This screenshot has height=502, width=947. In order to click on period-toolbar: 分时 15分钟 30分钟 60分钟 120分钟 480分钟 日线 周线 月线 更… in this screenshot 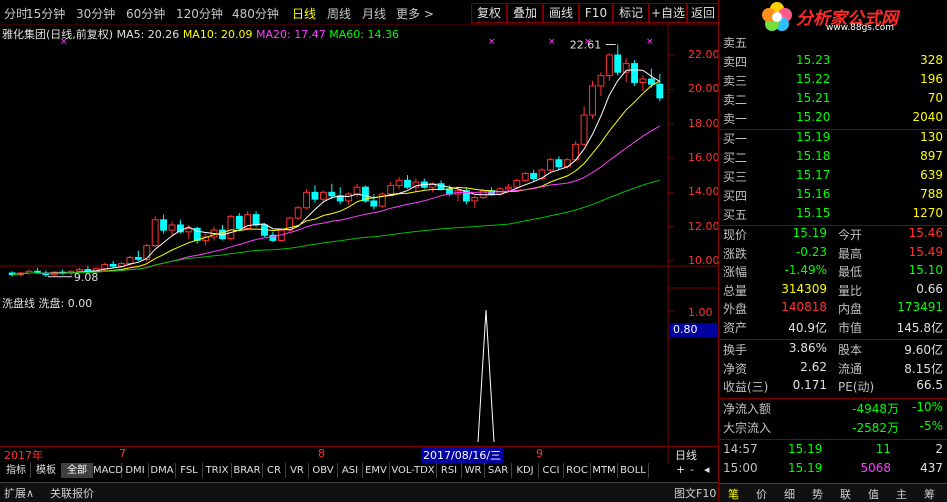, I will do `click(359, 12)`.